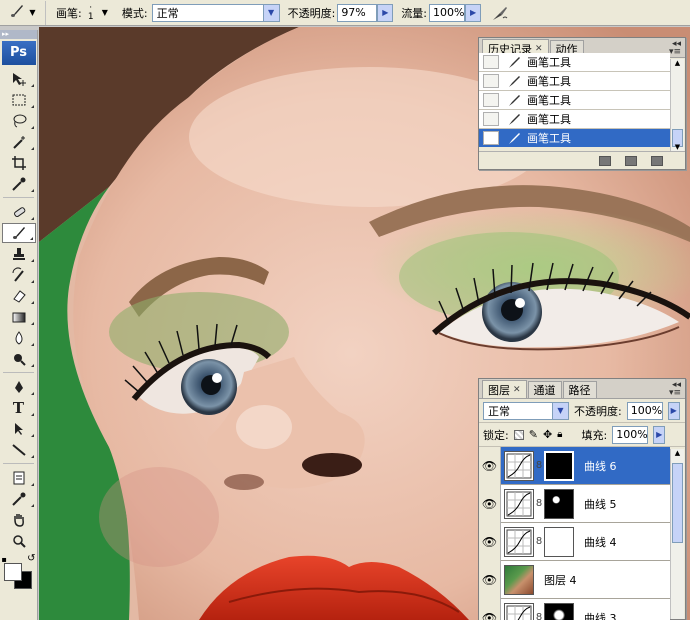  What do you see at coordinates (605, 160) in the screenshot?
I see `new-document-from-state-icon` at bounding box center [605, 160].